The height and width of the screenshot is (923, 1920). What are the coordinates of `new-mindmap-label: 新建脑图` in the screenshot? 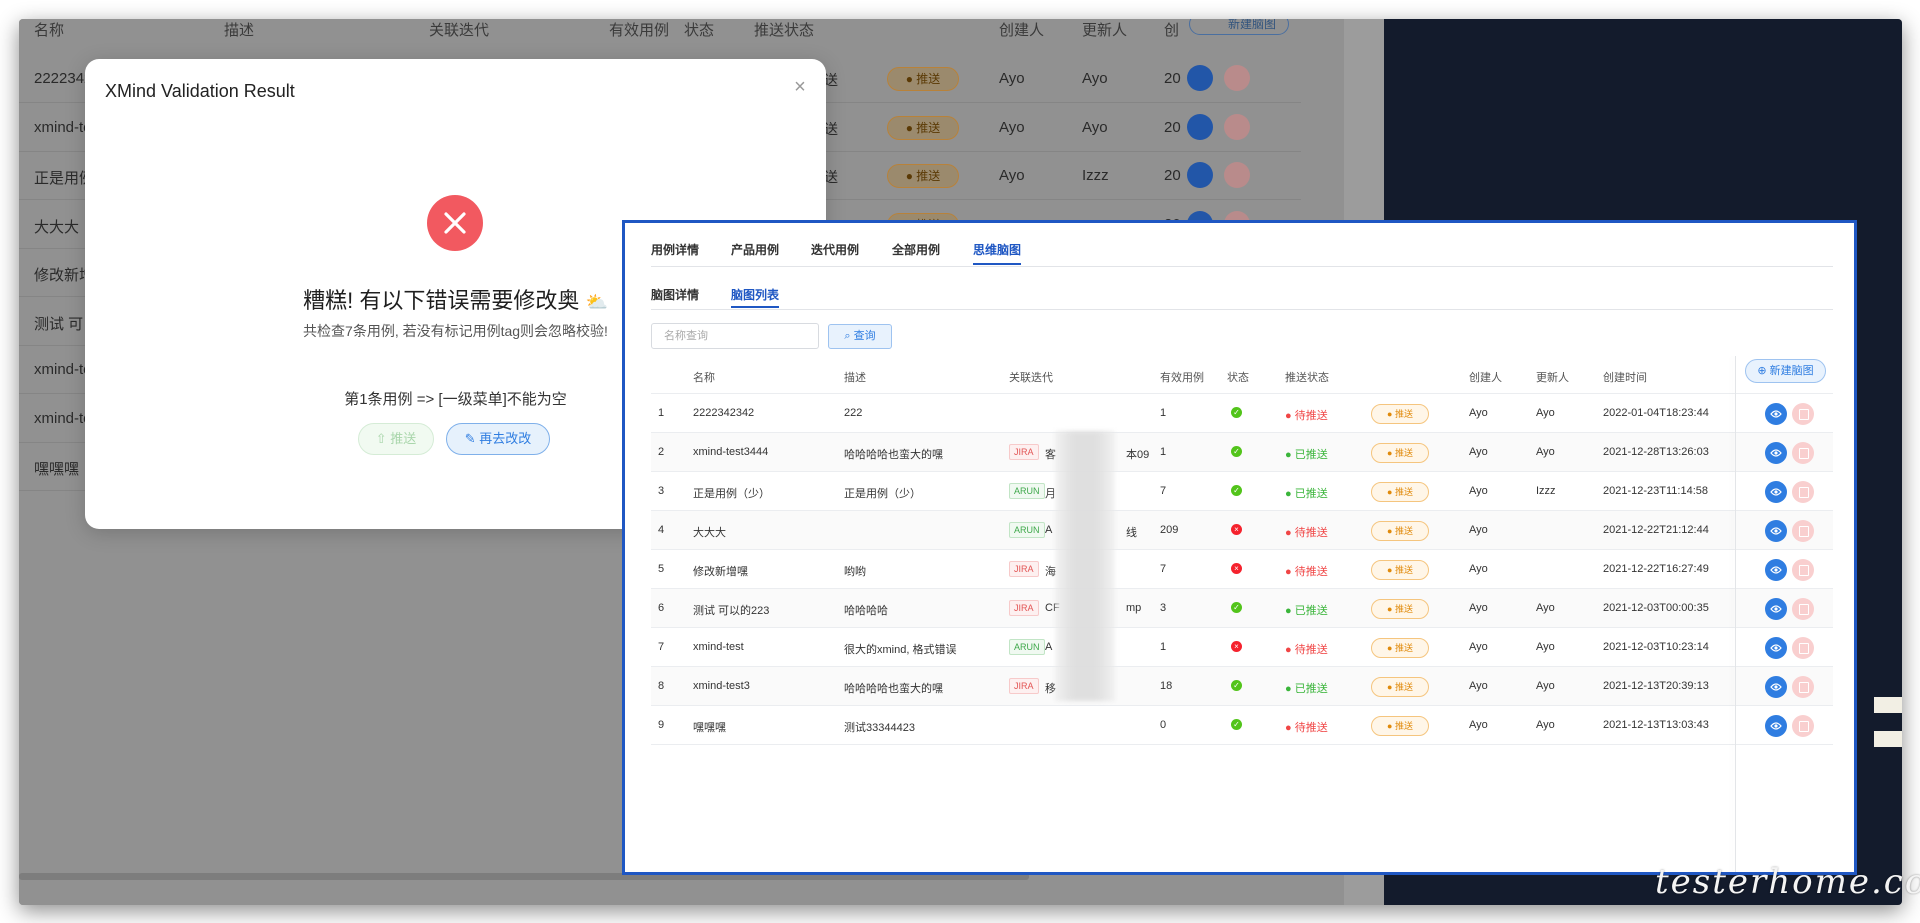 It's located at (1791, 371).